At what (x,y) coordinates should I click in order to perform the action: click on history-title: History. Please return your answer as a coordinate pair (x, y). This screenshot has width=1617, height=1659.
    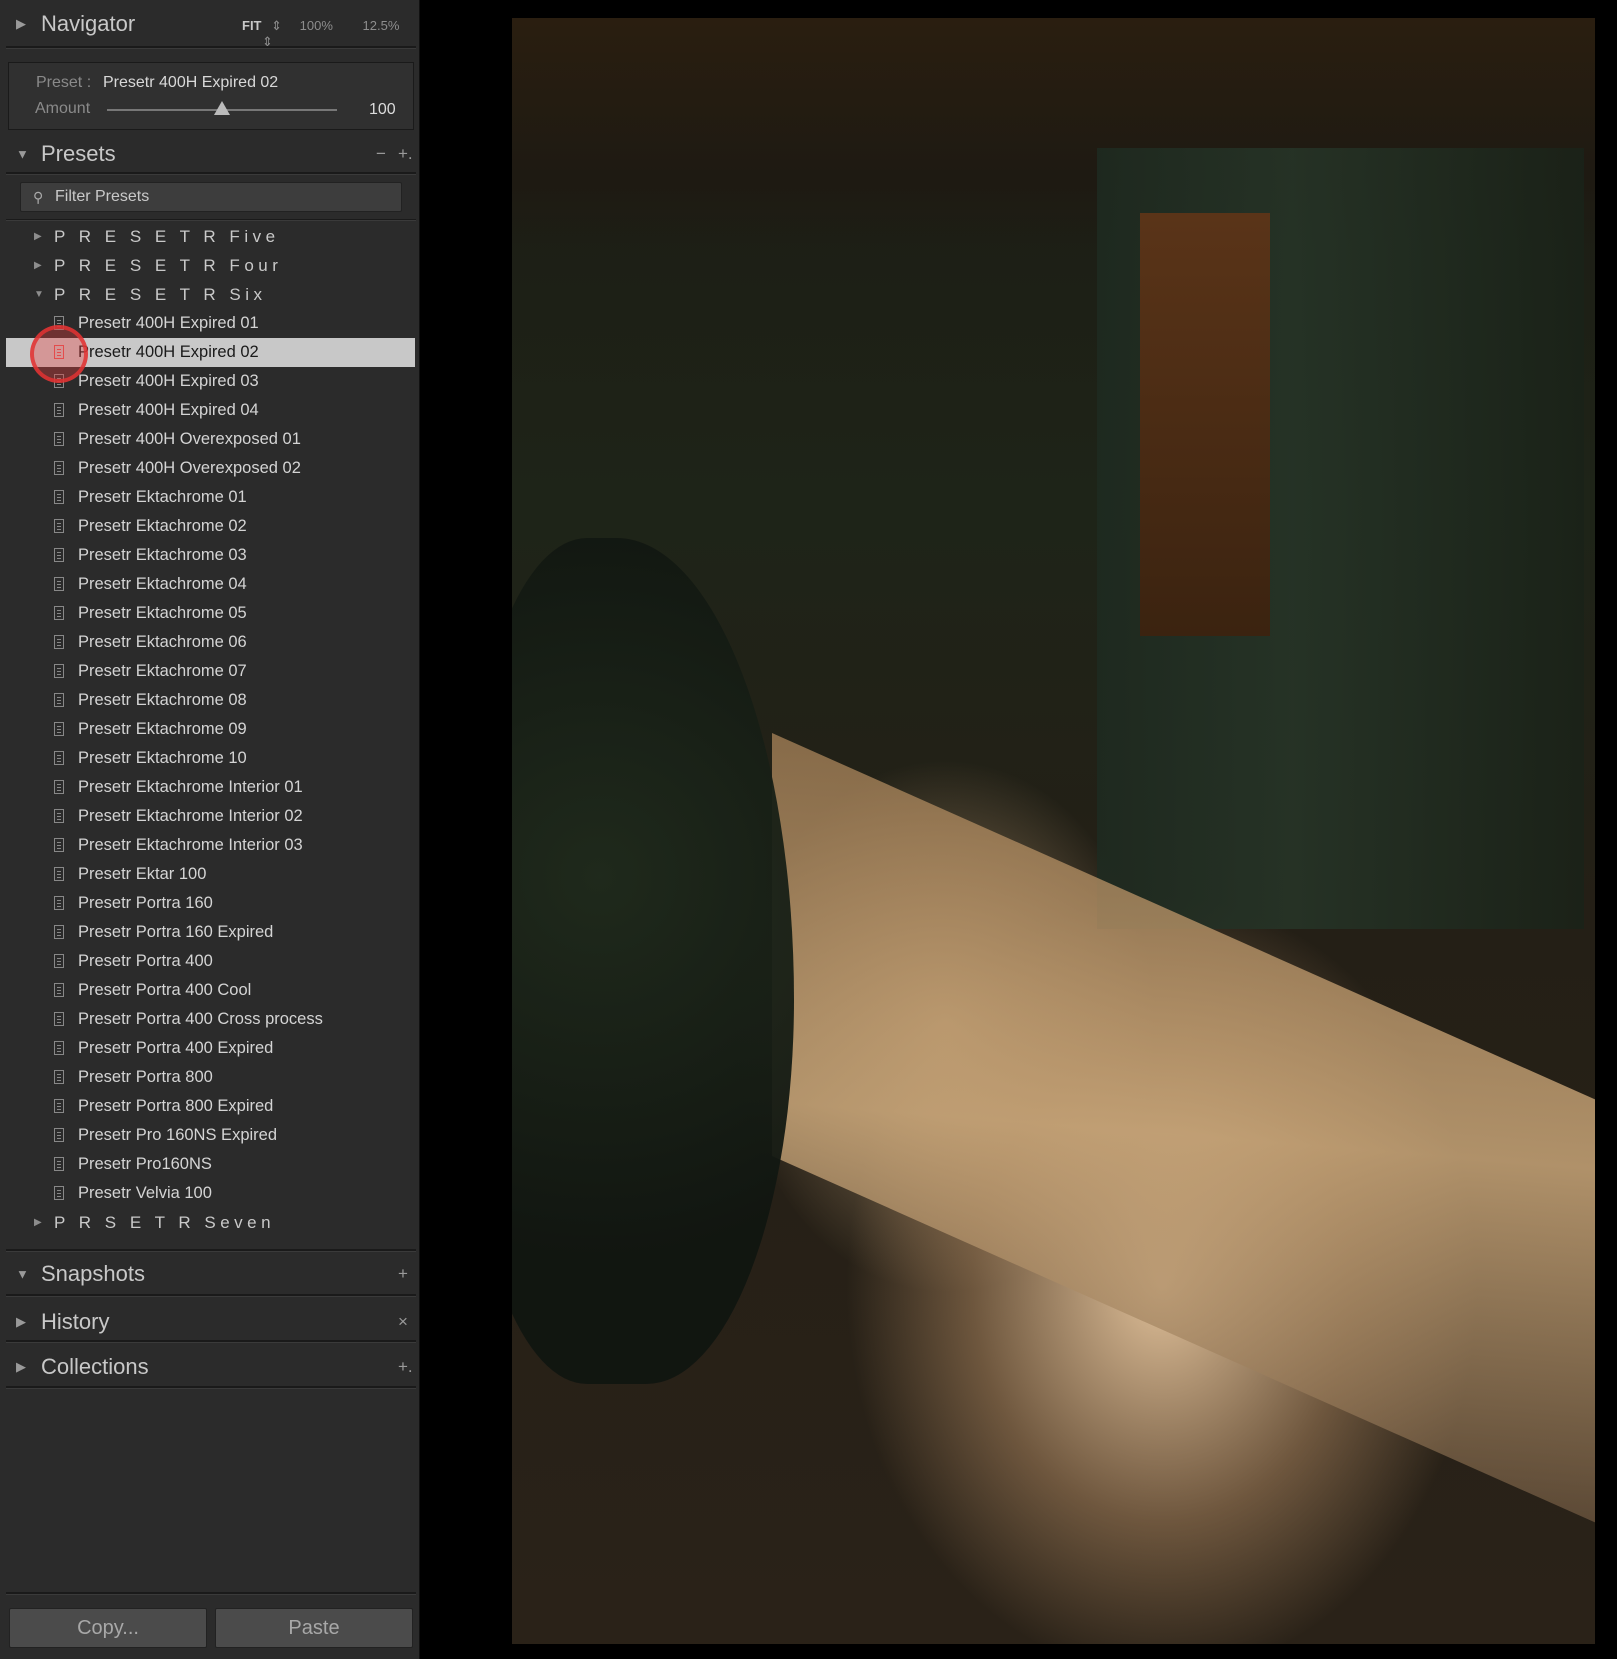
    Looking at the image, I should click on (75, 1321).